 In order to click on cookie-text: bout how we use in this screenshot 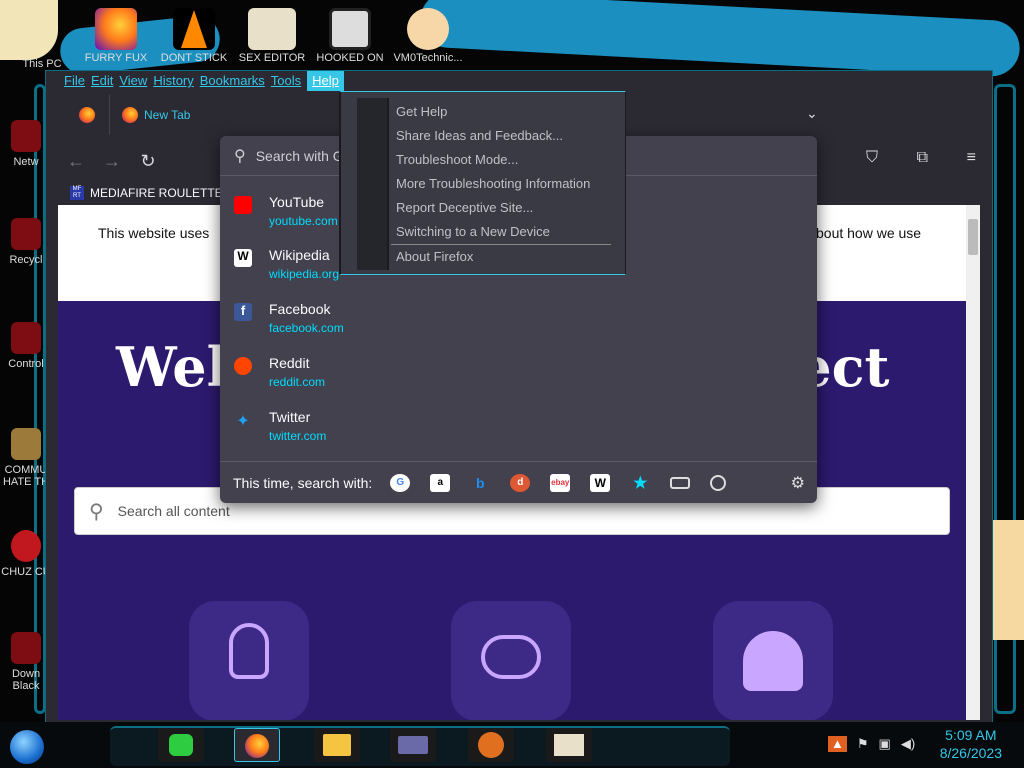, I will do `click(869, 233)`.